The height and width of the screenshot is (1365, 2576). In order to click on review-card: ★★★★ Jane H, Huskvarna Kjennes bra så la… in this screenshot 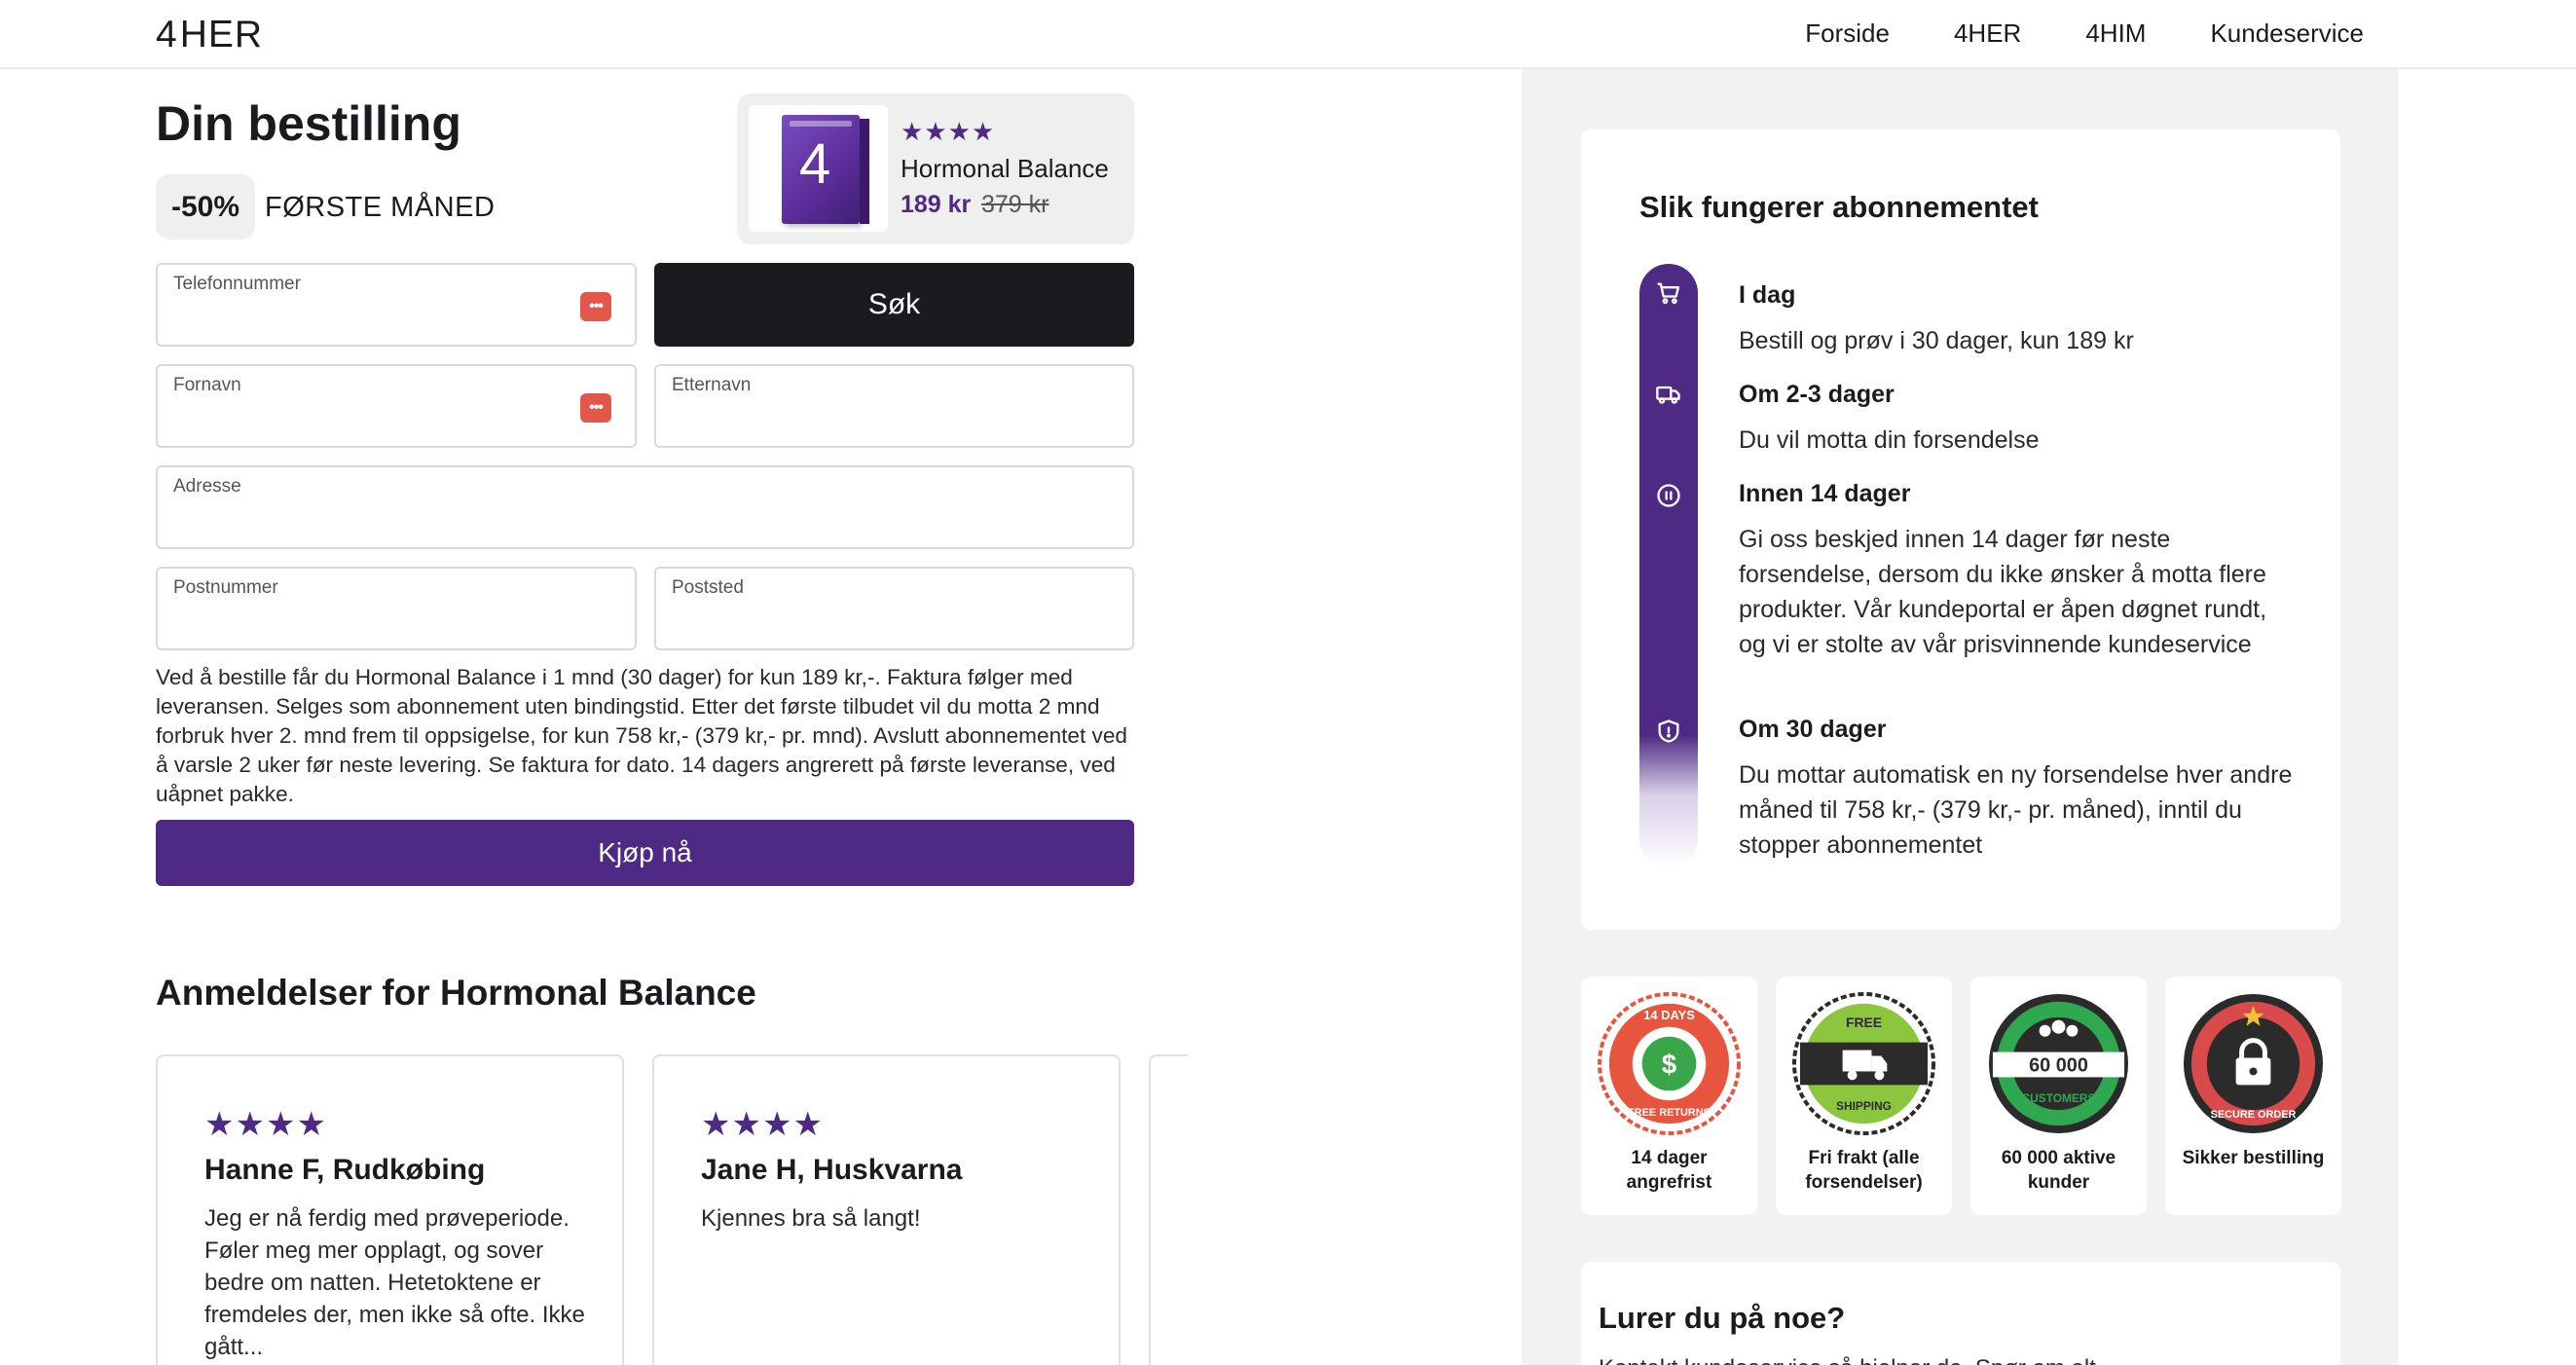, I will do `click(886, 1209)`.